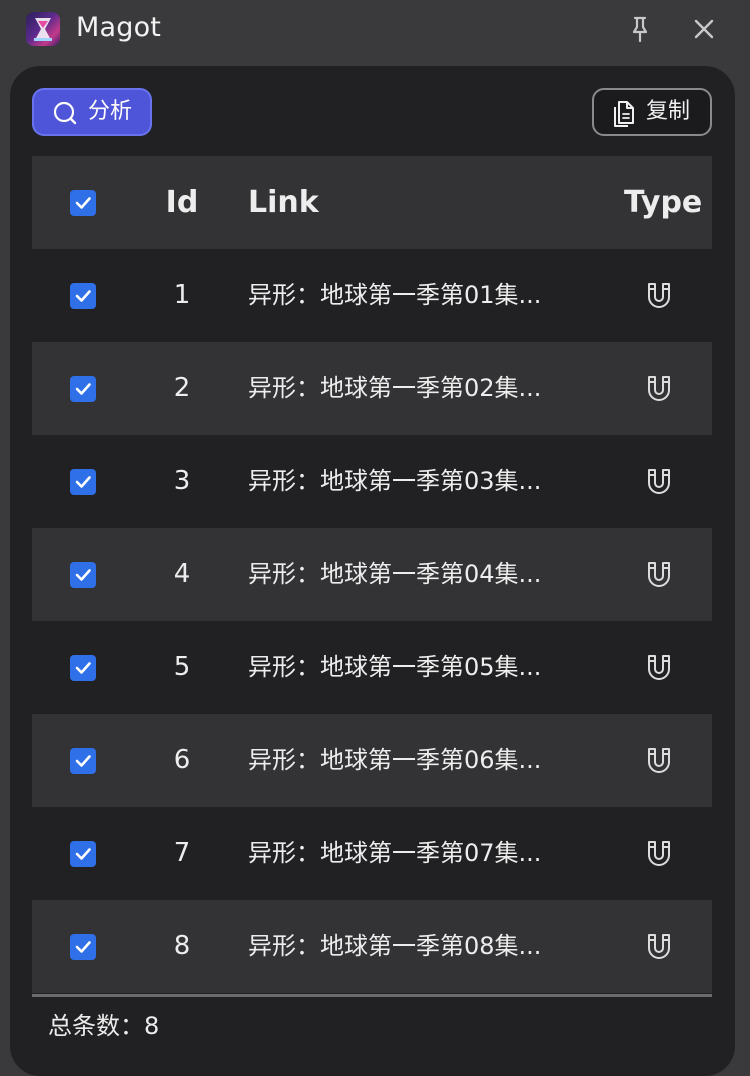  Describe the element at coordinates (372, 995) in the screenshot. I see `table-bottom-border` at that location.